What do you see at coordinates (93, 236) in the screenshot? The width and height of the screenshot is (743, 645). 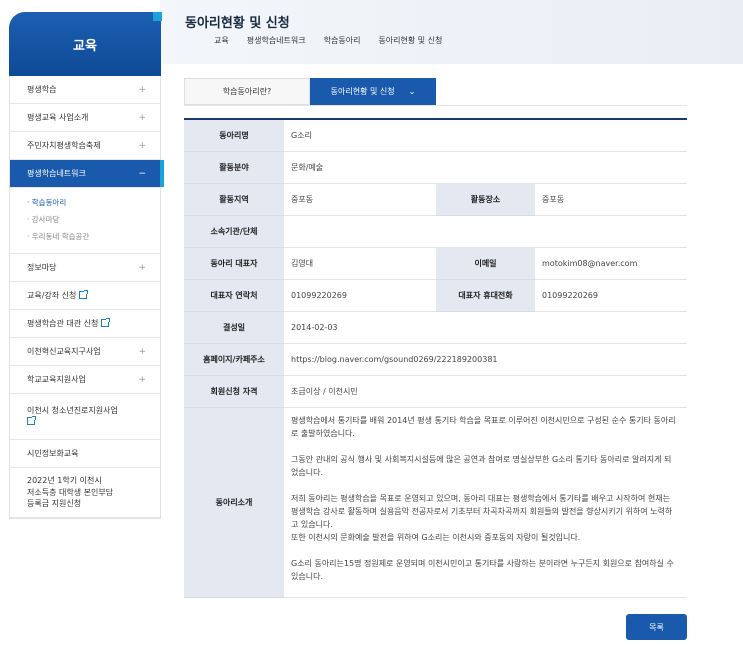 I see `submenu-item-learning-space: · 우리동네 학습공간` at bounding box center [93, 236].